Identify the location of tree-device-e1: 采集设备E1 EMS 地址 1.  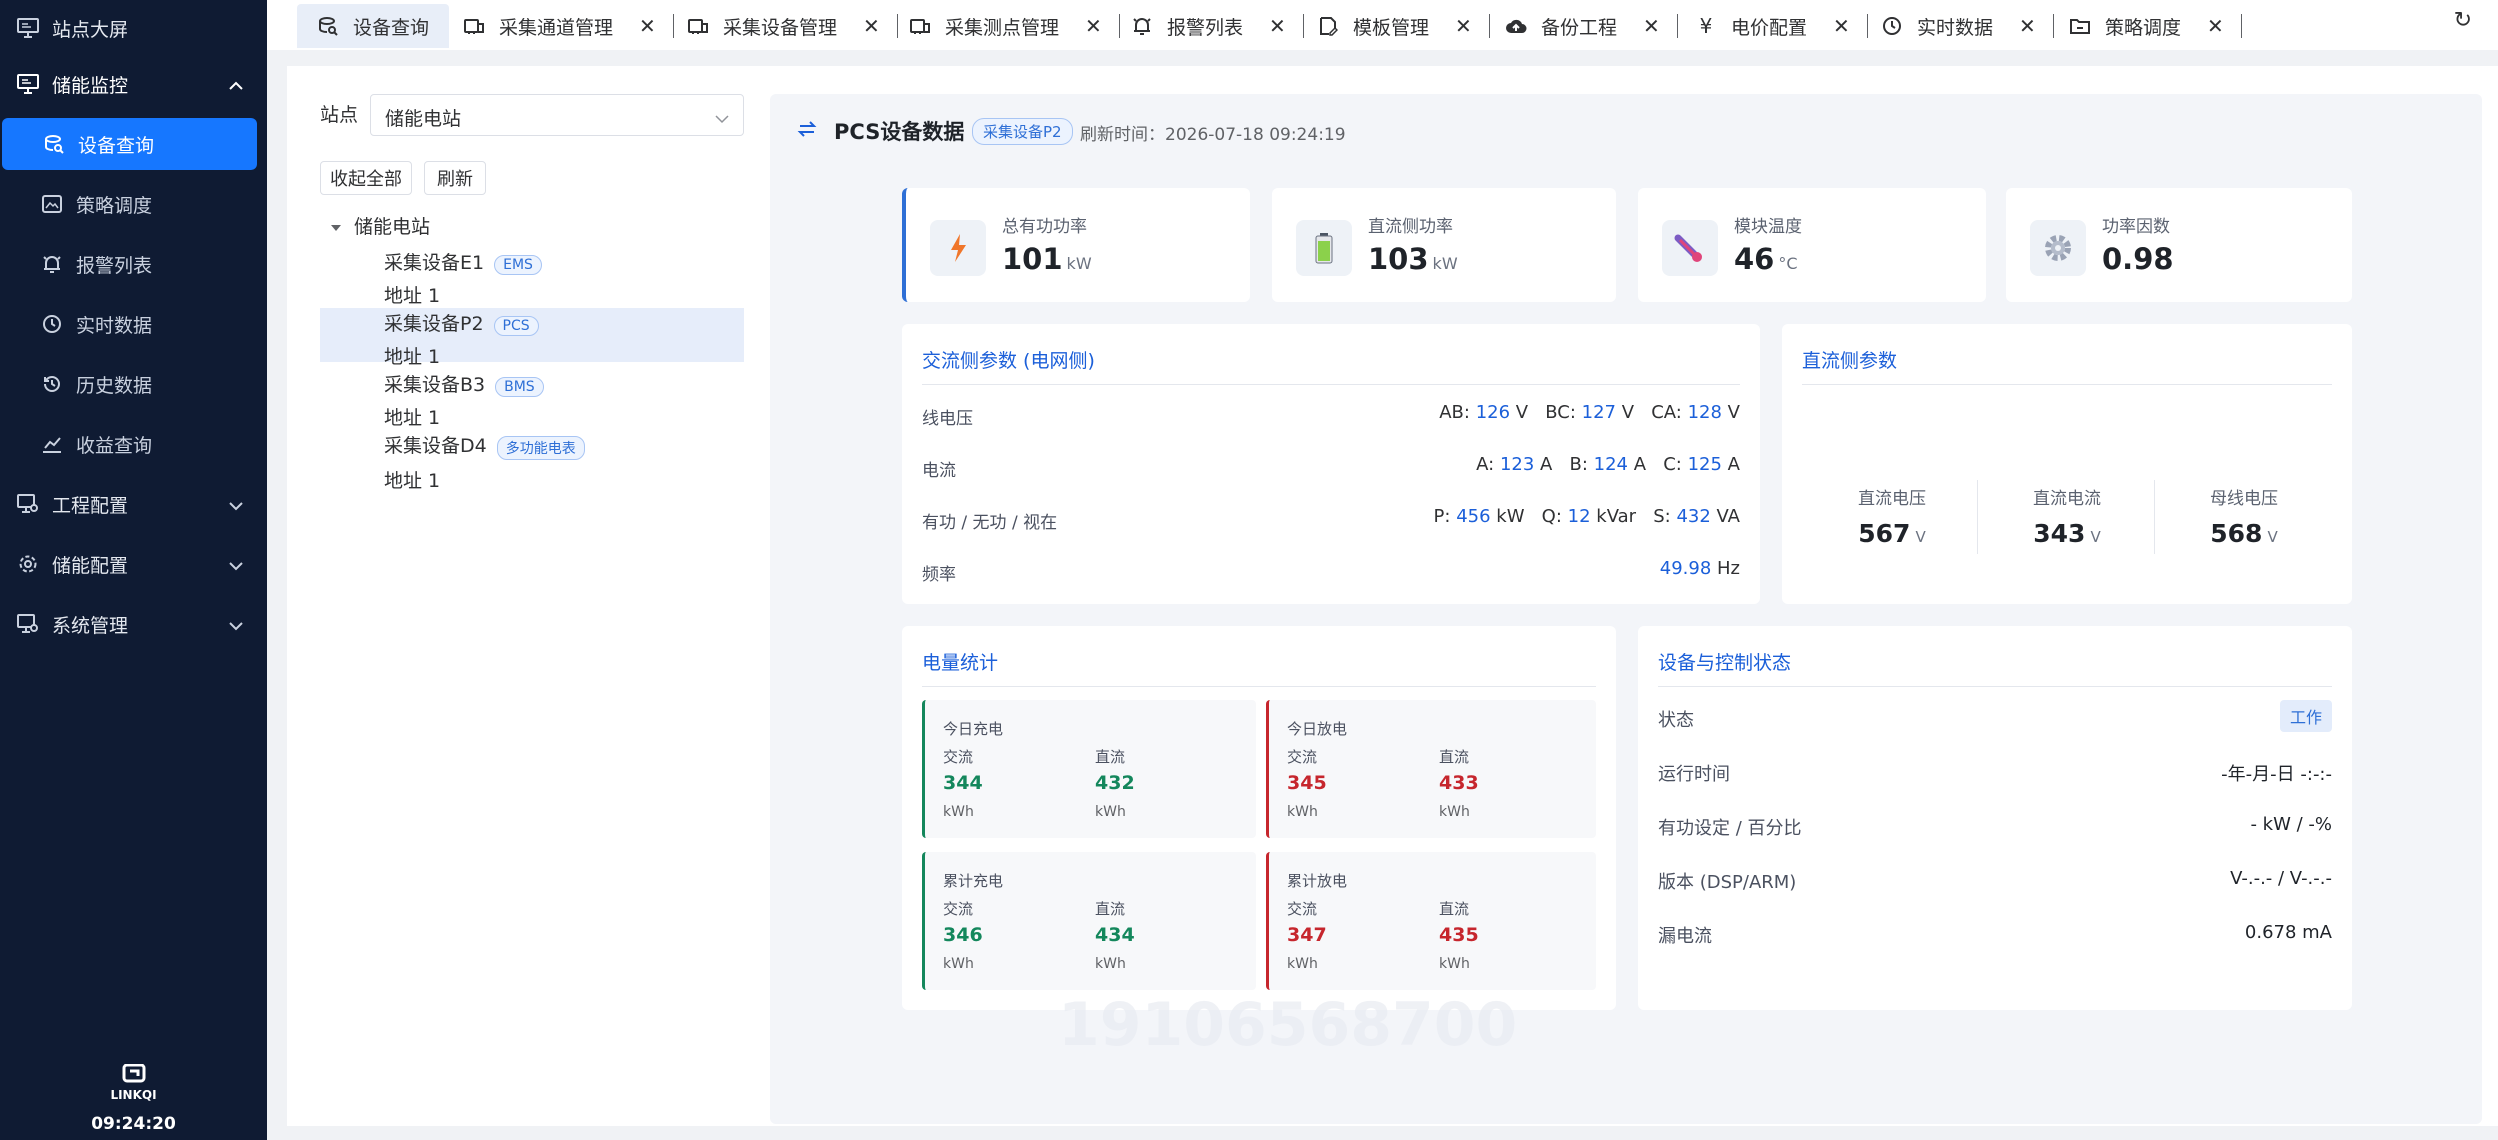
(463, 278).